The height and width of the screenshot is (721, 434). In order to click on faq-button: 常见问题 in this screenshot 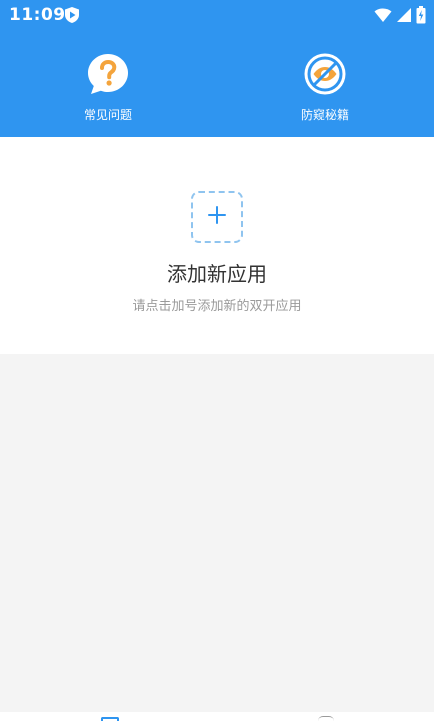, I will do `click(108, 89)`.